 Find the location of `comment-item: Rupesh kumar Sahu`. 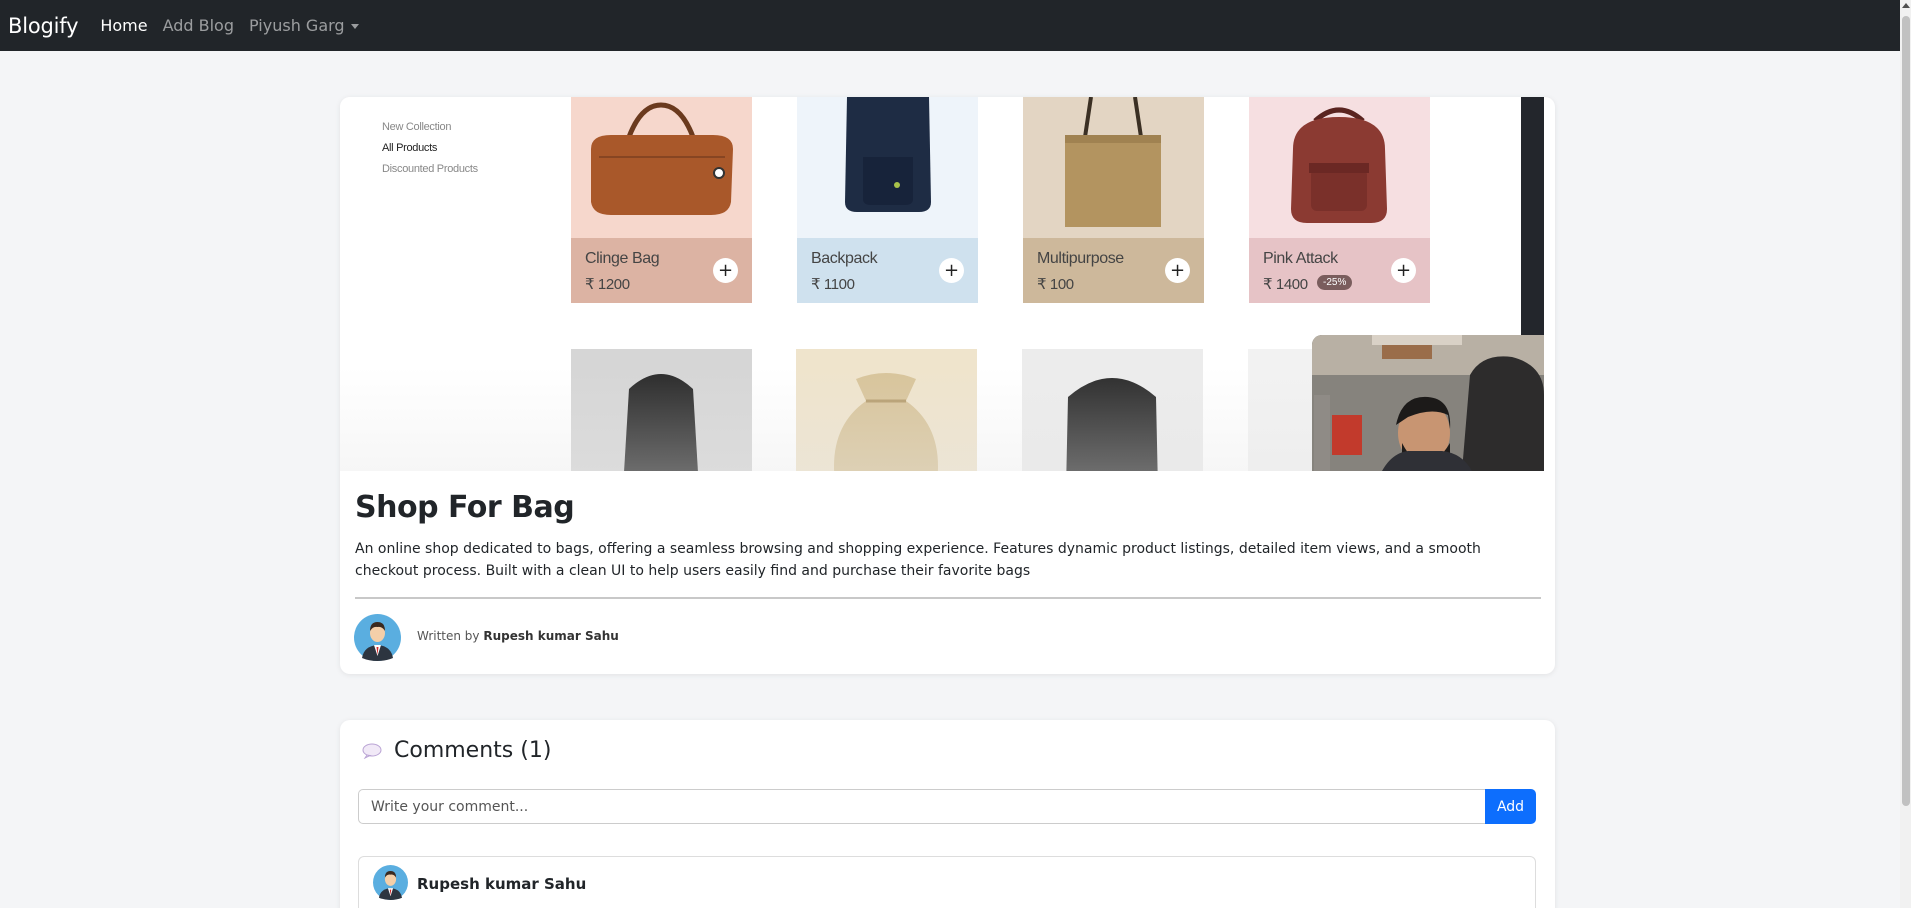

comment-item: Rupesh kumar Sahu is located at coordinates (947, 882).